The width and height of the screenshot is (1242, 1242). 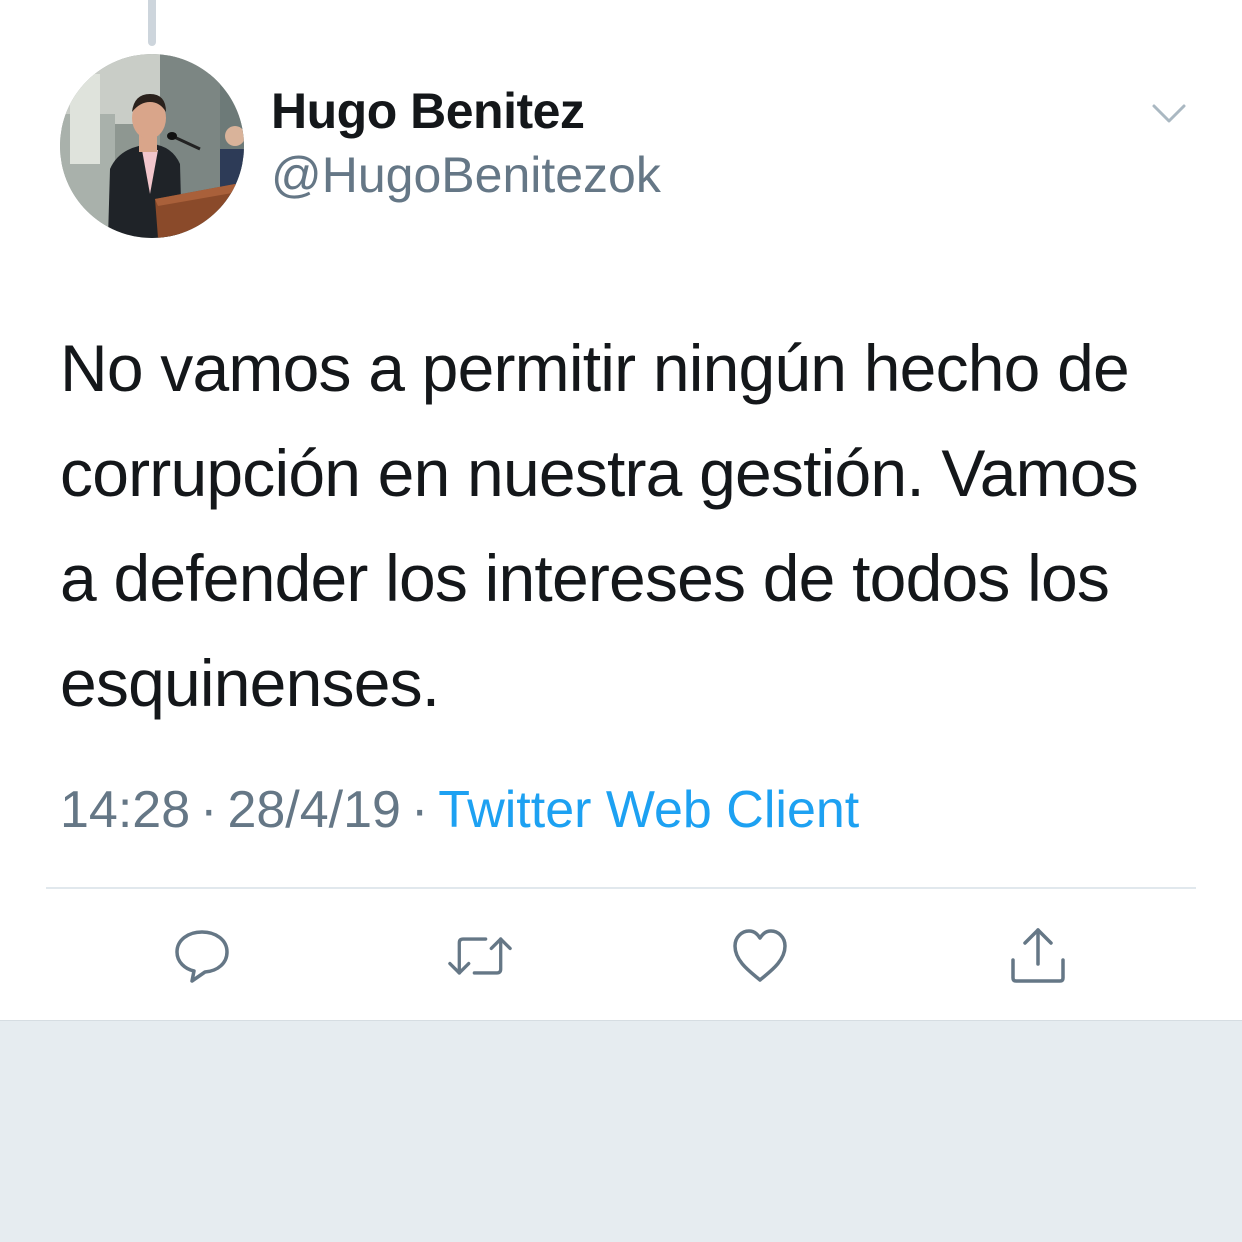 I want to click on tweet-source-link: Twitter Web Client, so click(x=648, y=810).